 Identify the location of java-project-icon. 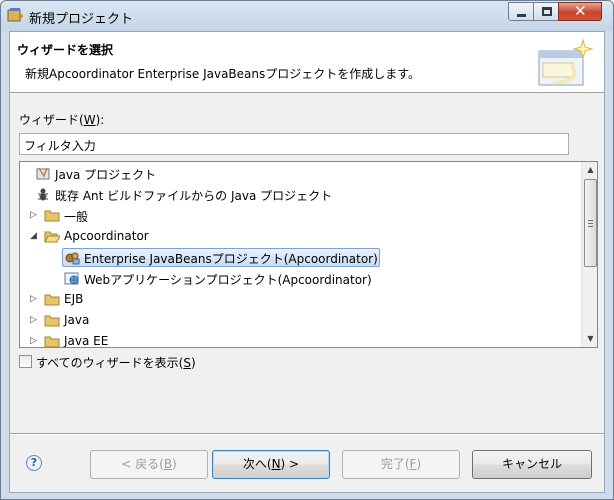
(43, 173).